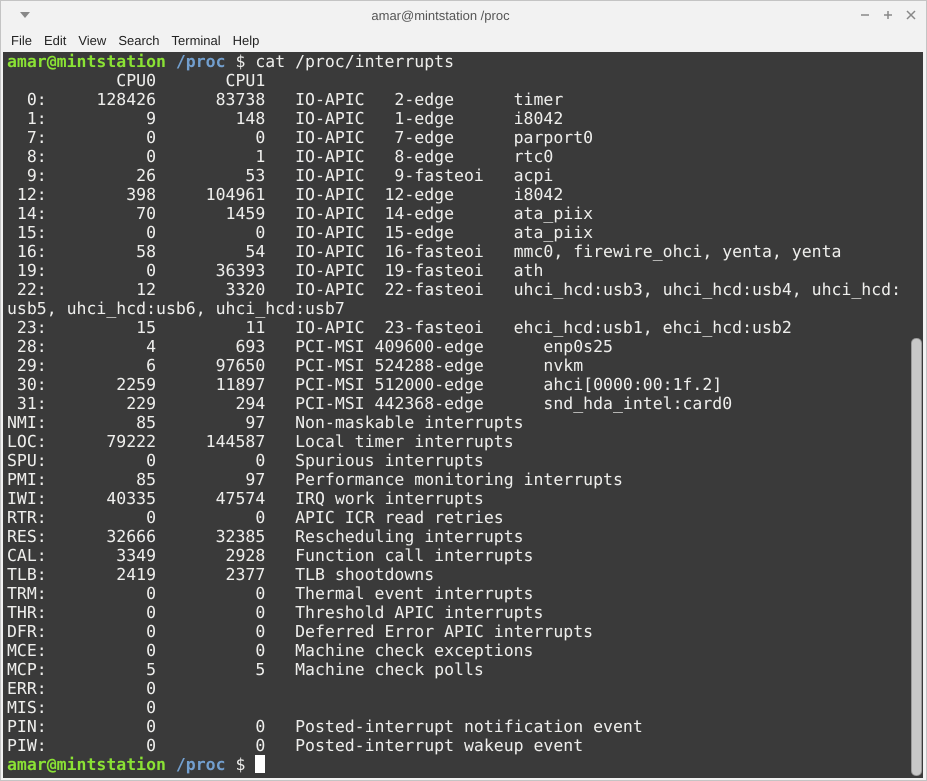  Describe the element at coordinates (176, 308) in the screenshot. I see `output-line: usb5, uhci_hcd:usb6, uhci_hcd:usb7` at that location.